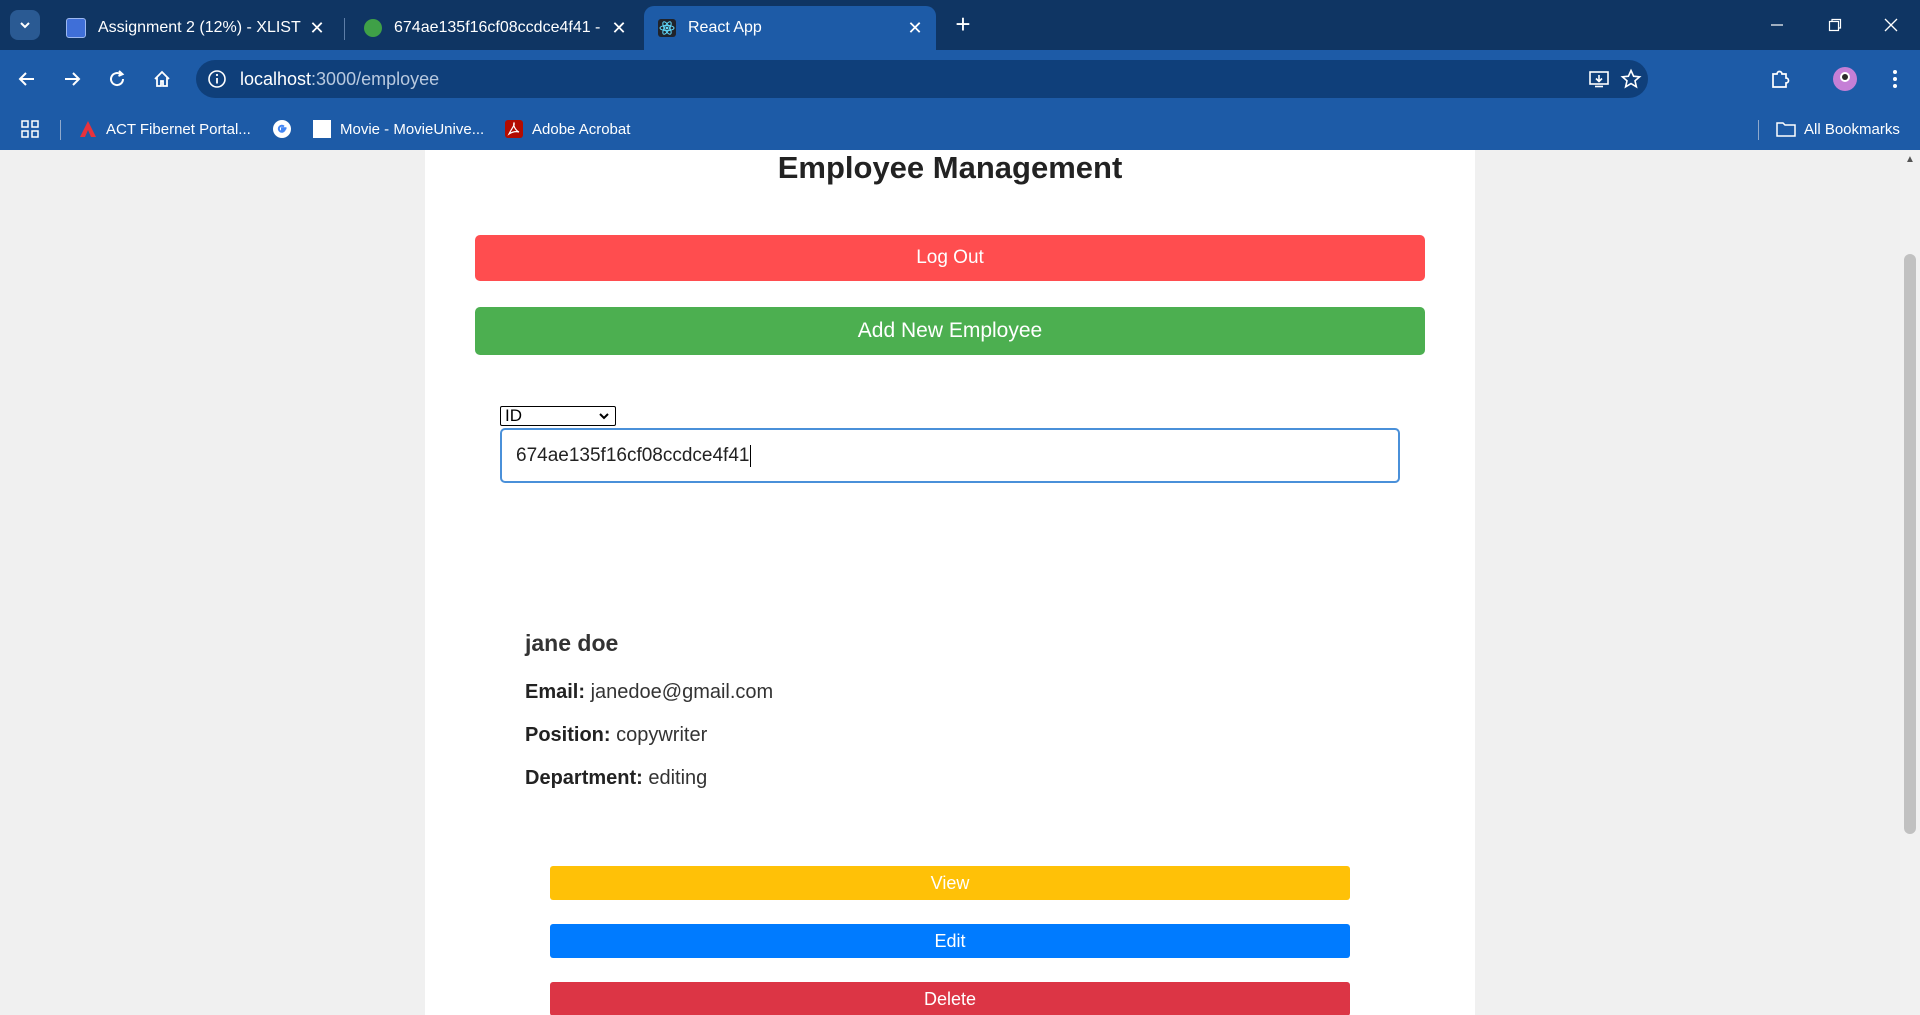 The width and height of the screenshot is (1920, 1015). I want to click on apps-button, so click(30, 129).